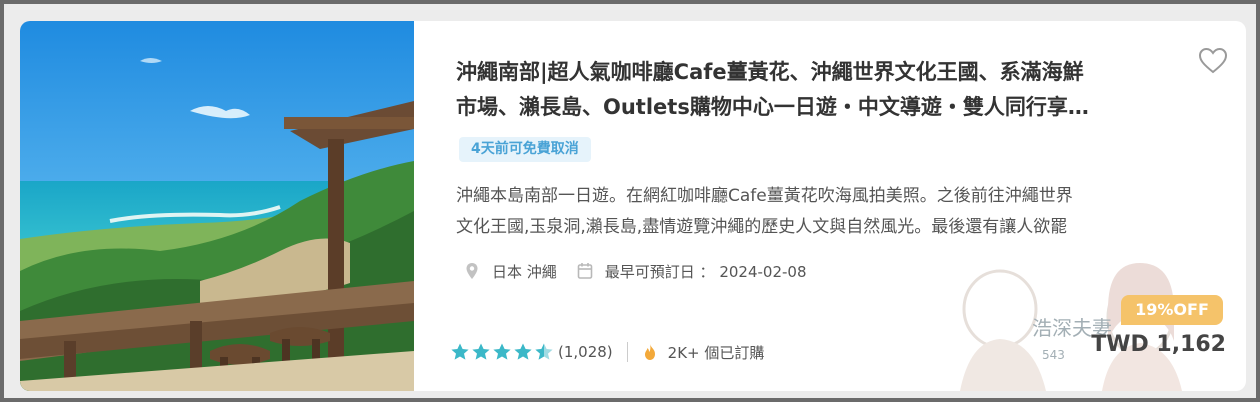 The image size is (1260, 402). I want to click on free-cancellation-badge: 4天前可免費取消, so click(525, 149).